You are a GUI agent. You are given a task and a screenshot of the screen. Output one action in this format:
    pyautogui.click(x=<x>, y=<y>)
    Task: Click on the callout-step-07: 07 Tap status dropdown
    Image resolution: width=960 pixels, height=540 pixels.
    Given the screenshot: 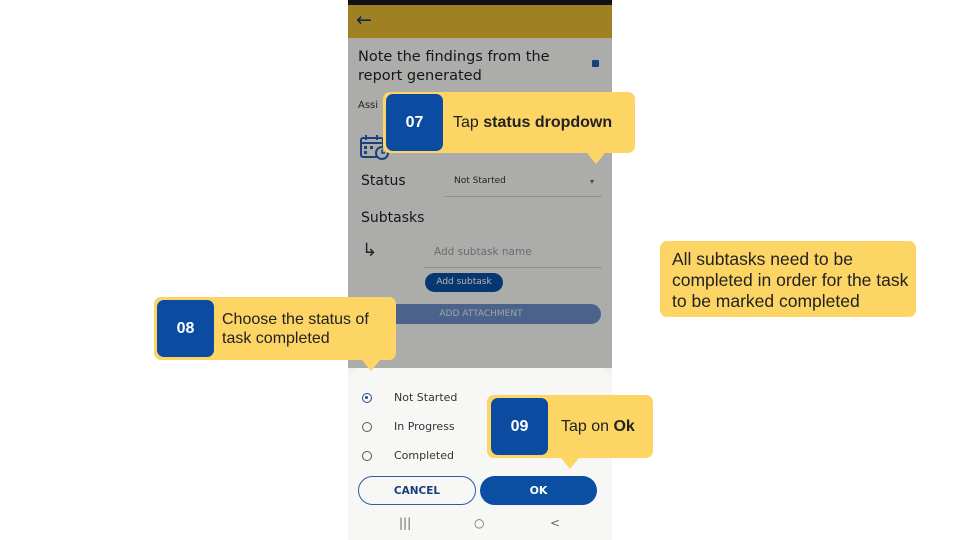 What is the action you would take?
    pyautogui.click(x=509, y=122)
    